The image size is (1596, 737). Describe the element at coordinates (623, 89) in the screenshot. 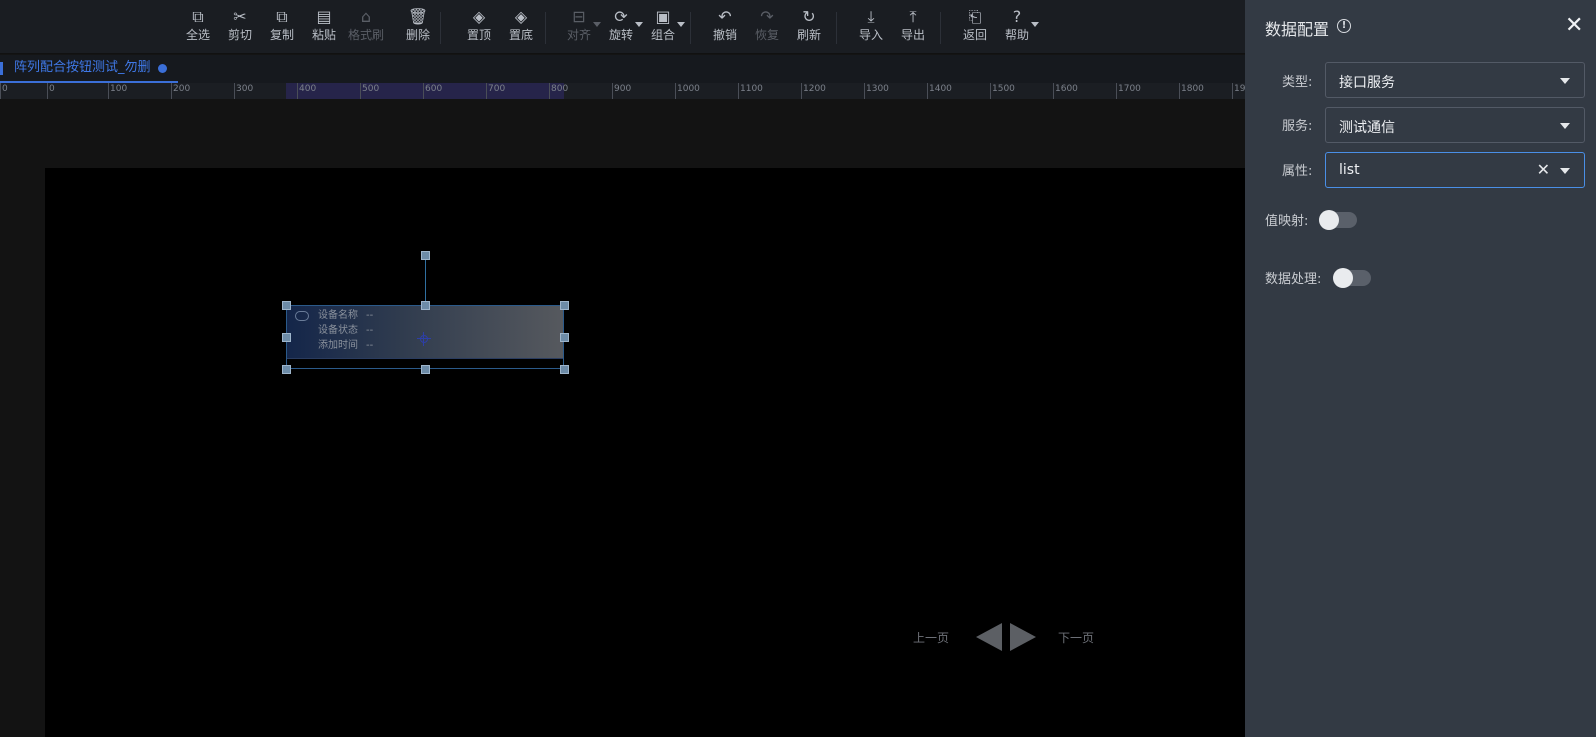

I see `ruler-tick-label: 900` at that location.